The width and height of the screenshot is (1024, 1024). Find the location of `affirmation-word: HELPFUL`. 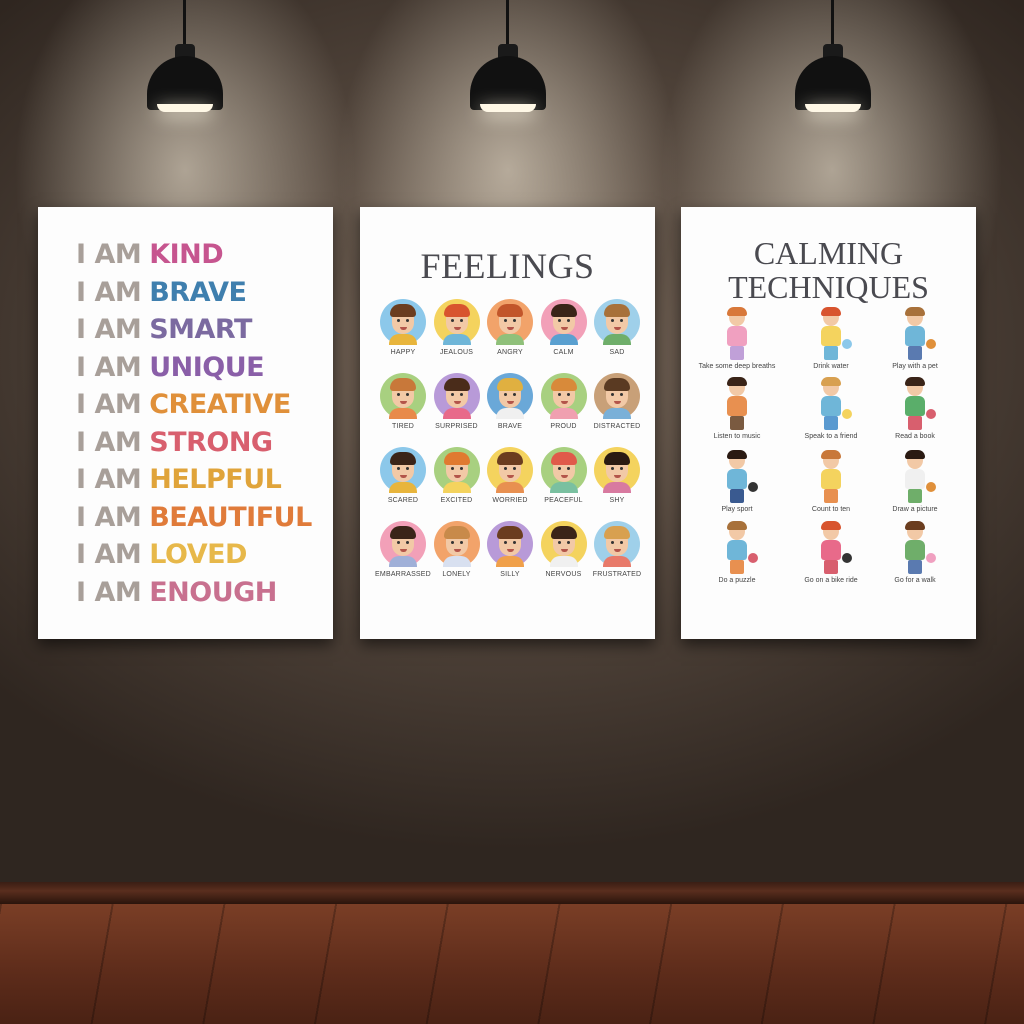

affirmation-word: HELPFUL is located at coordinates (215, 479).